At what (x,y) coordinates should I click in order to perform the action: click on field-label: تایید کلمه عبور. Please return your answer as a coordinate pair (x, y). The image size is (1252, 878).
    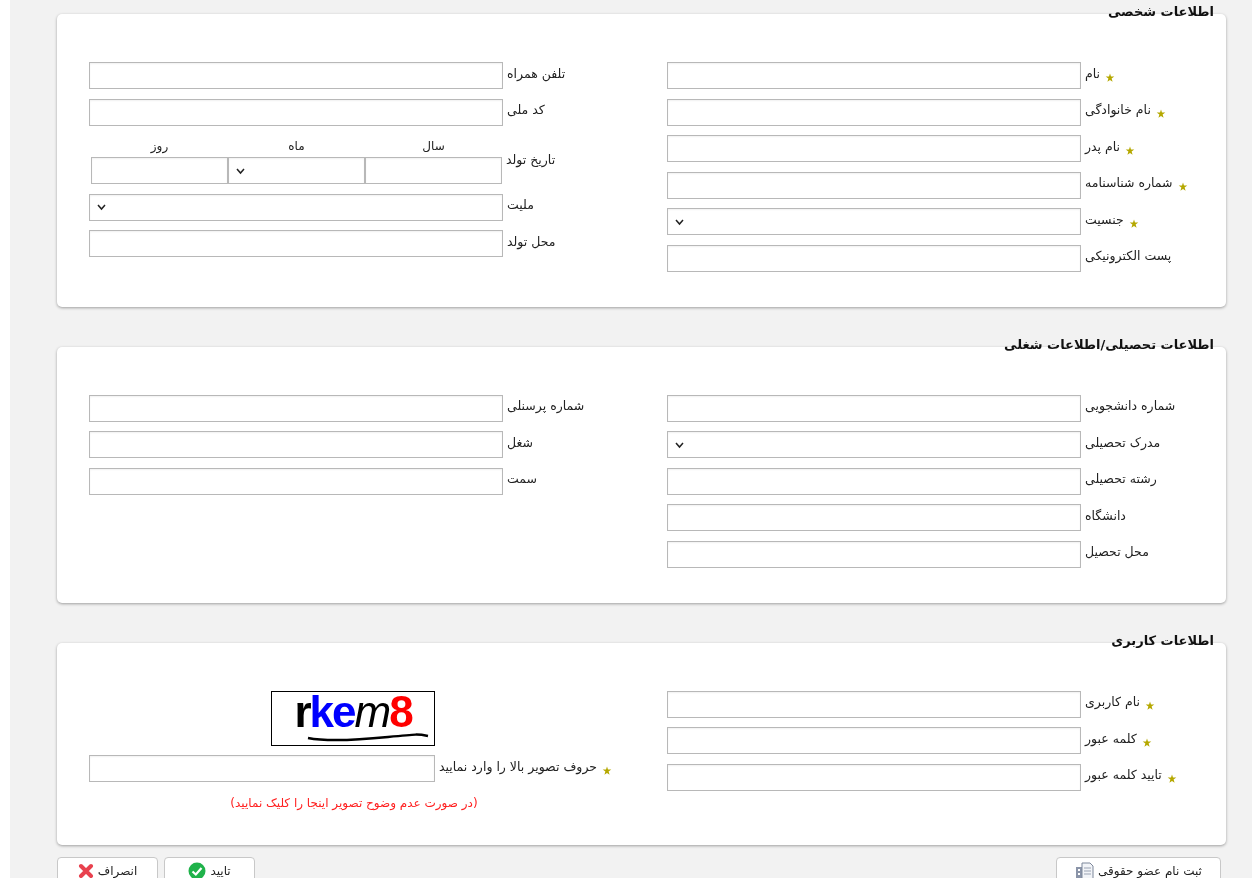
    Looking at the image, I should click on (1123, 774).